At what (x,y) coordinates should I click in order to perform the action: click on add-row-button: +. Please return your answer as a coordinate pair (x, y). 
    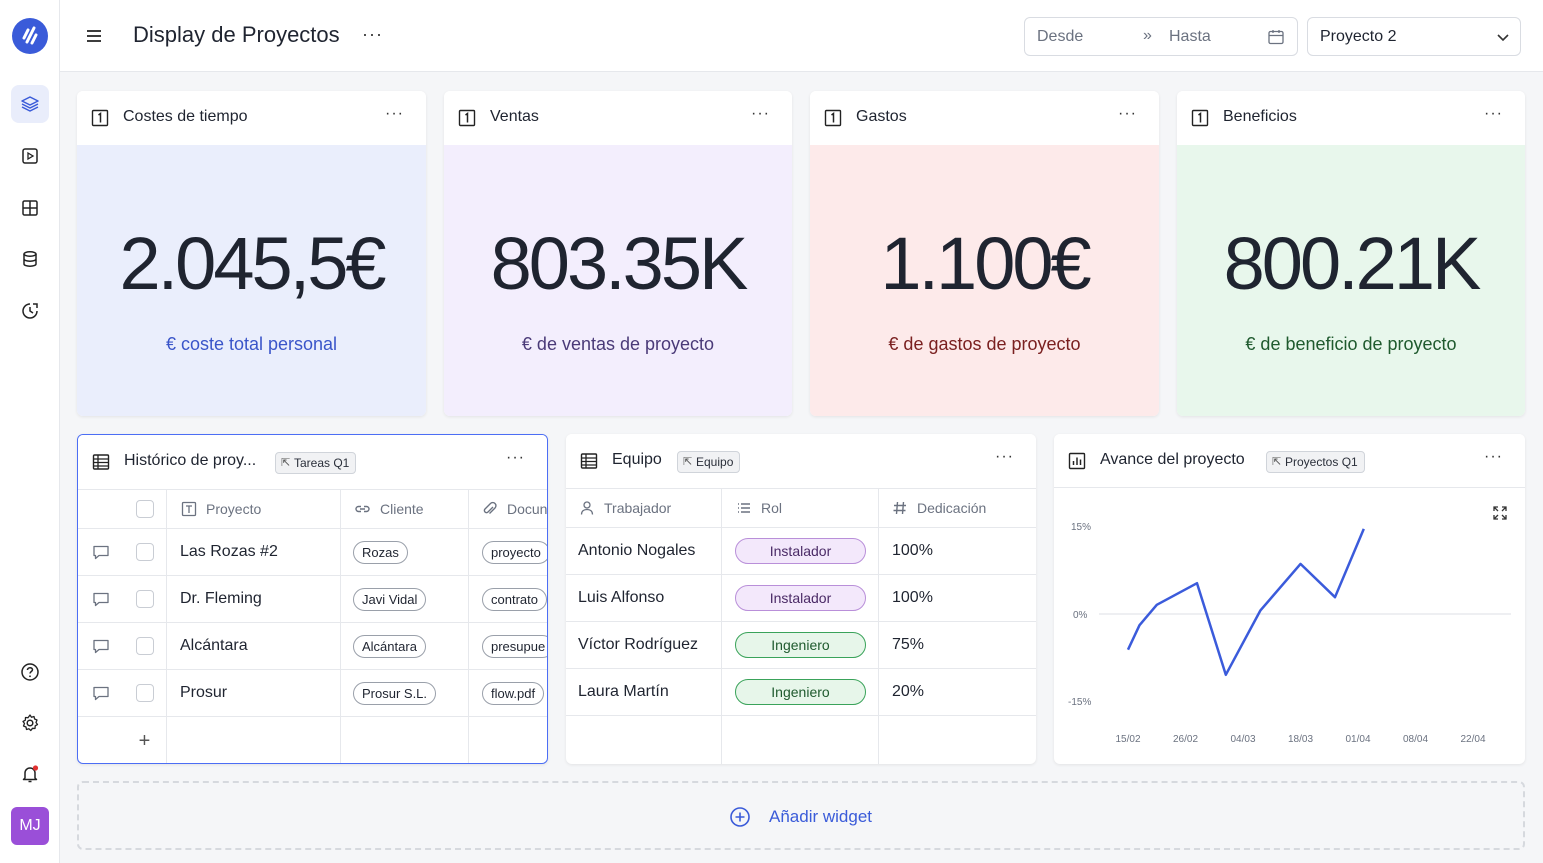
    Looking at the image, I should click on (145, 740).